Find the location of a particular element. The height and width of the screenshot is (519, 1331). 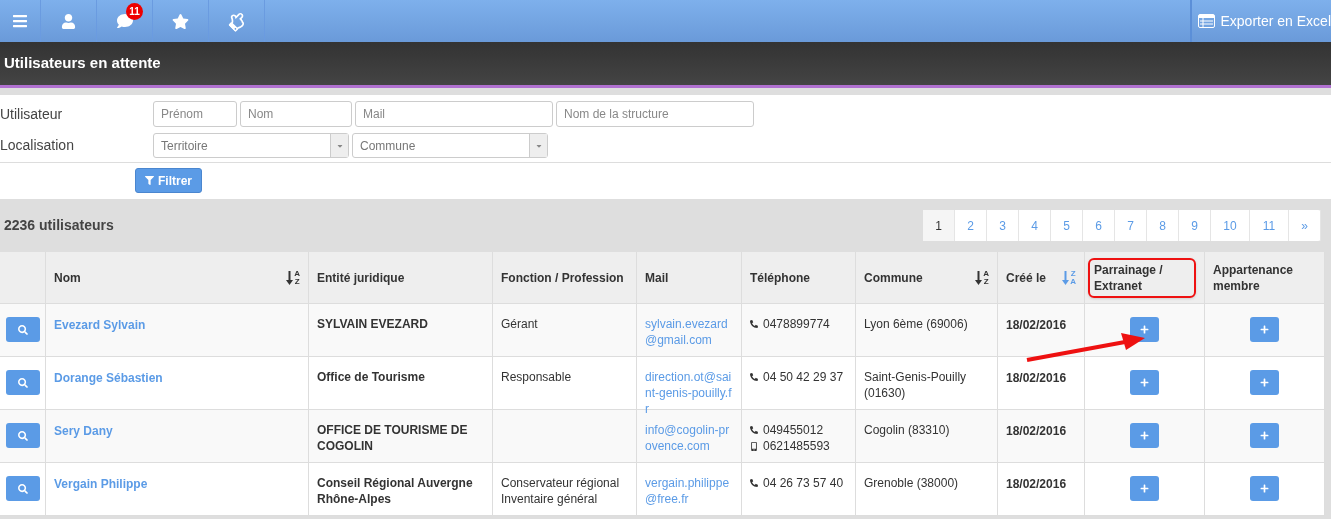

page-title: Utilisateurs en attente is located at coordinates (82, 63).